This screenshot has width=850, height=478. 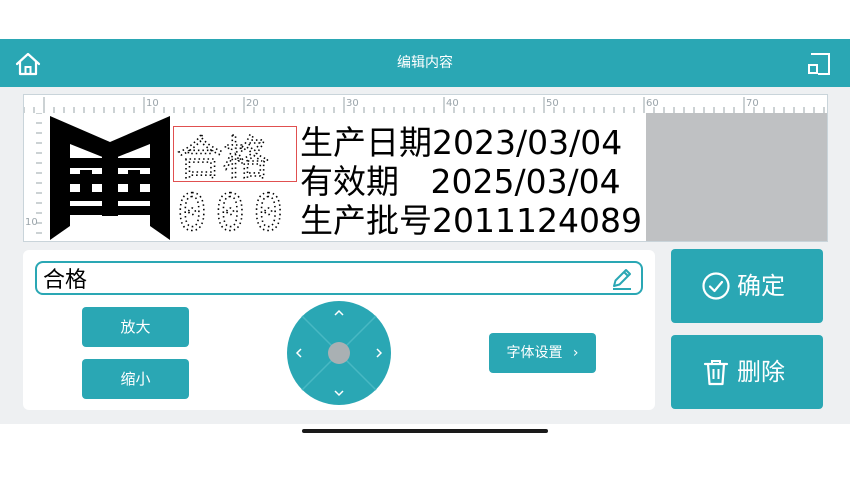 What do you see at coordinates (452, 103) in the screenshot?
I see `ruler-label: 40` at bounding box center [452, 103].